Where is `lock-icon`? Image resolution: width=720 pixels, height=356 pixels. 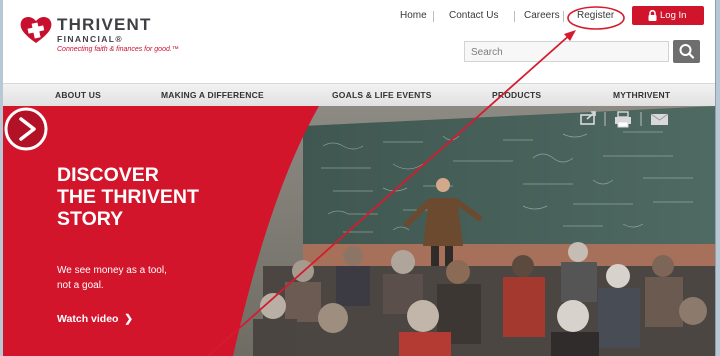
lock-icon is located at coordinates (652, 15).